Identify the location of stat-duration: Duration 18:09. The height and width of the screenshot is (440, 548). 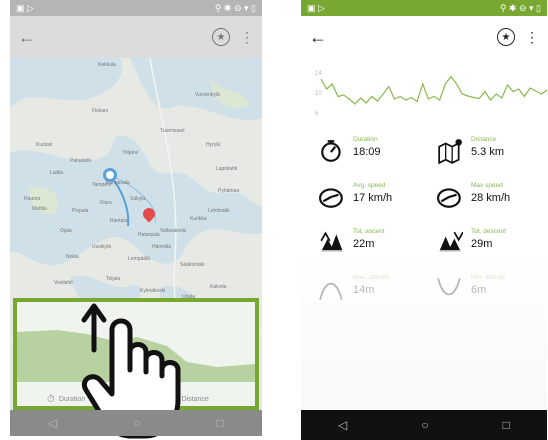
(368, 152).